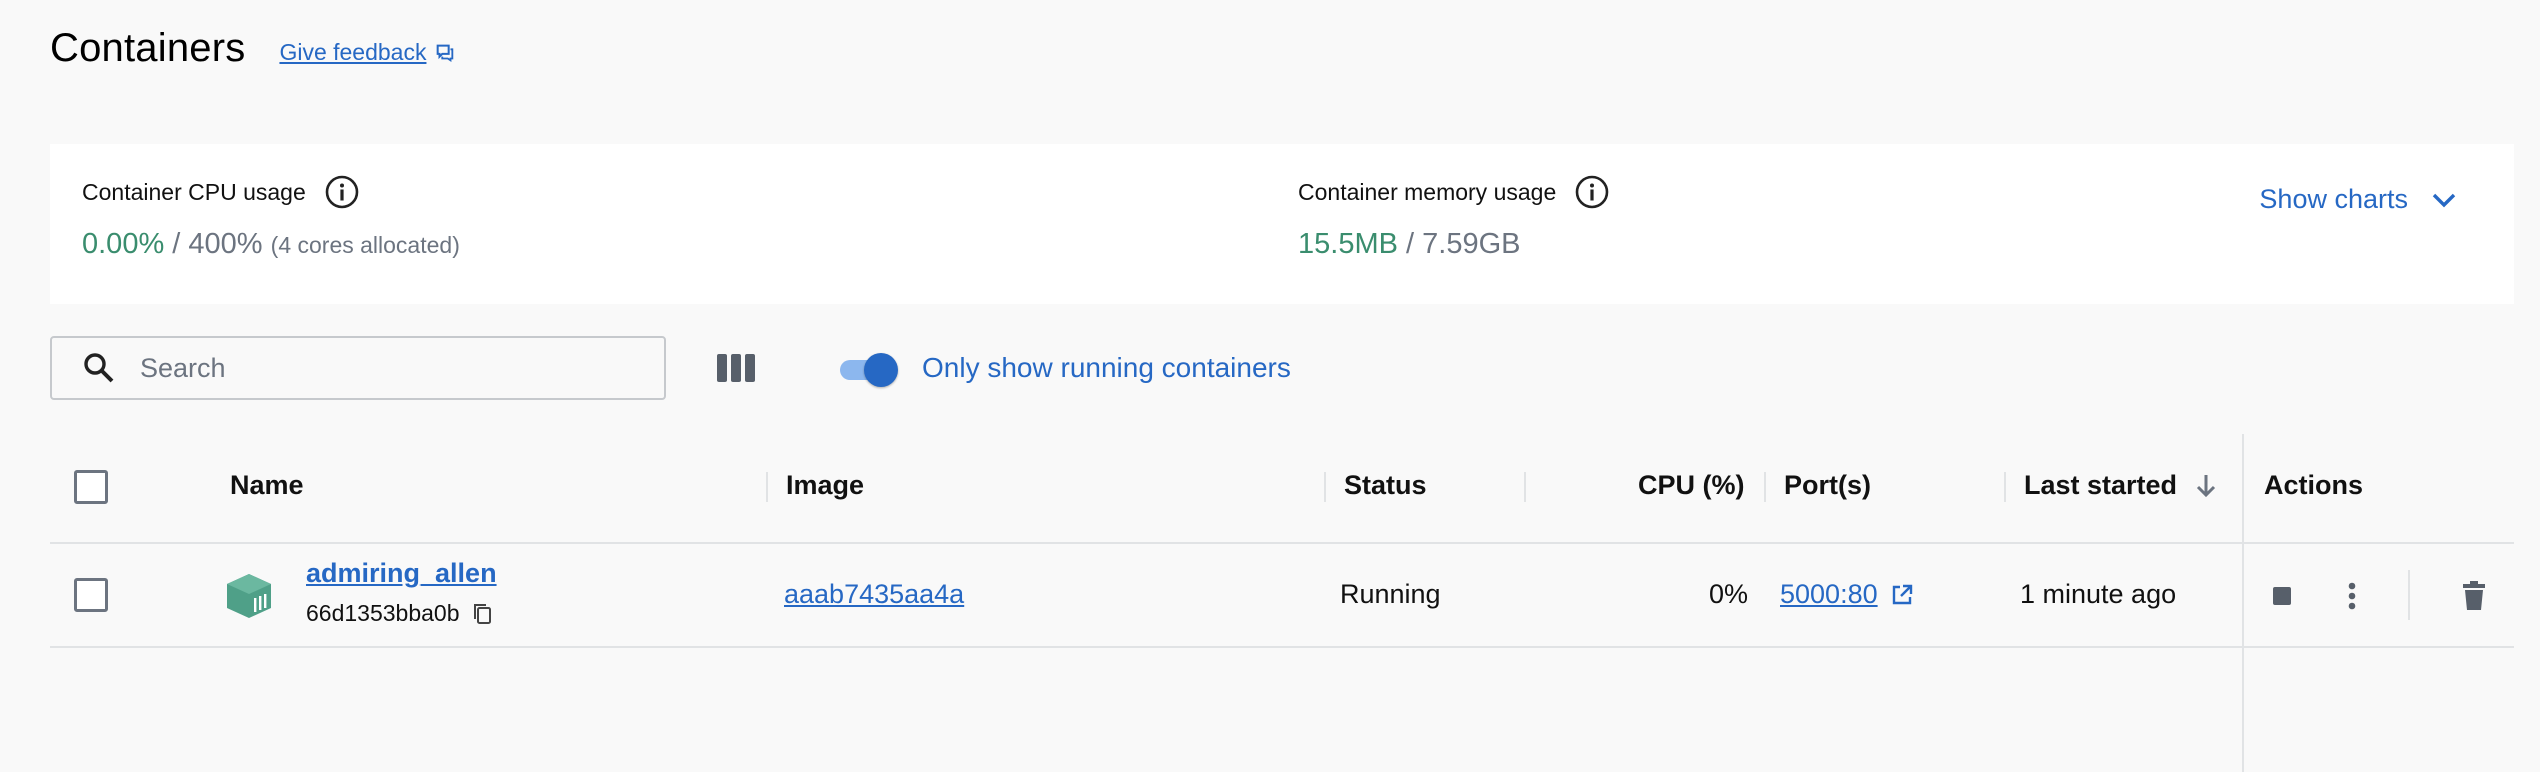 The image size is (2540, 772). I want to click on show-charts-button: Show charts, so click(2358, 199).